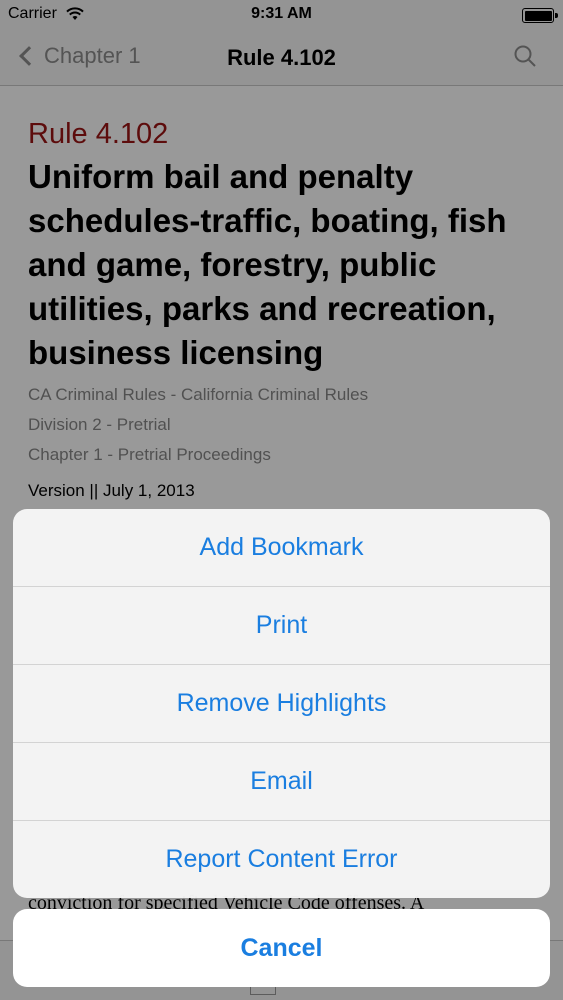 The image size is (563, 1000). Describe the element at coordinates (281, 948) in the screenshot. I see `cancel-button: Cancel` at that location.